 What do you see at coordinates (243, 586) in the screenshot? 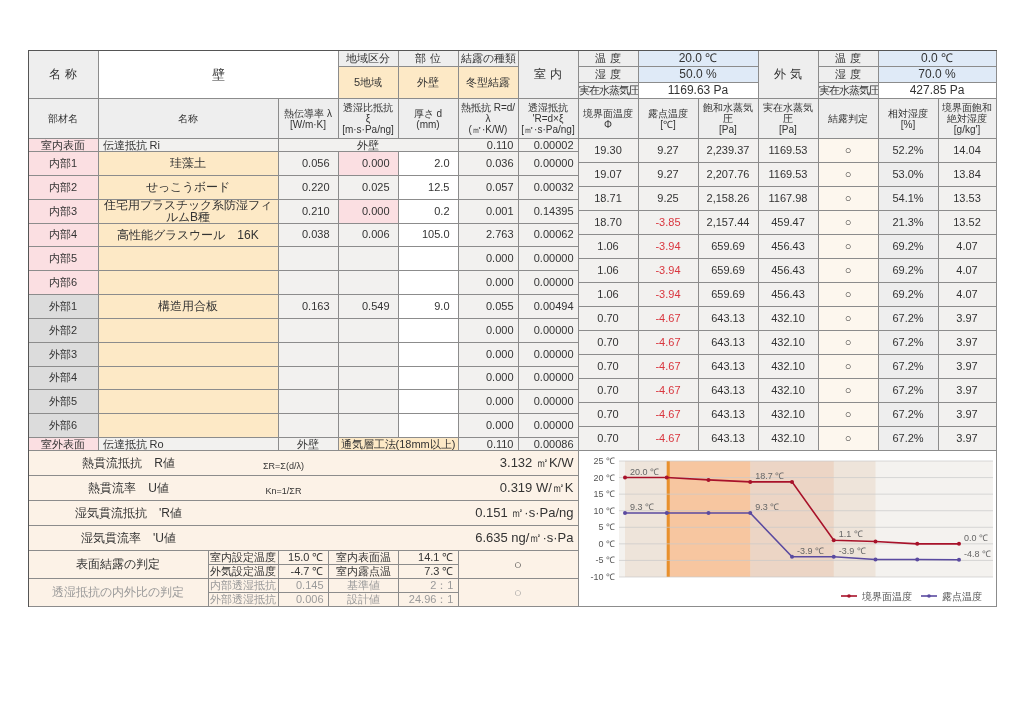
I see `table-cell: 内部透湿抵抗` at bounding box center [243, 586].